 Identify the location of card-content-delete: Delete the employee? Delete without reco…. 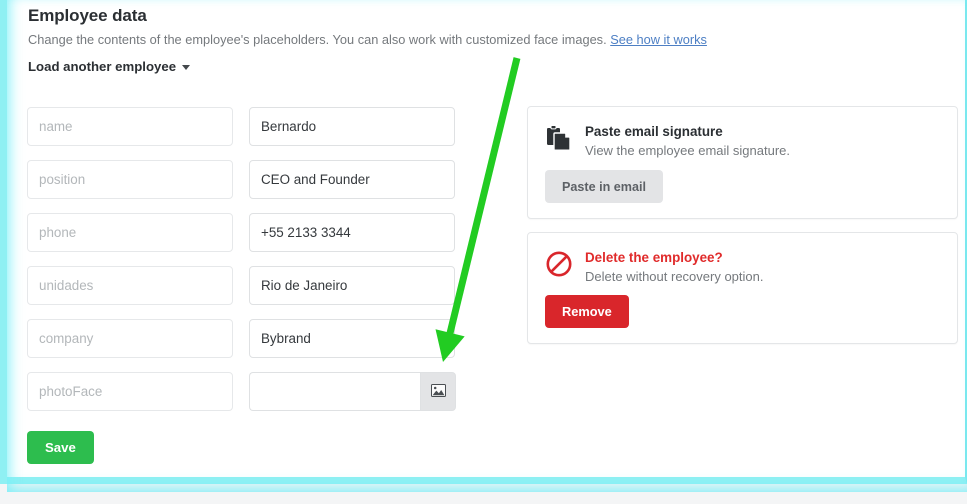
(742, 259).